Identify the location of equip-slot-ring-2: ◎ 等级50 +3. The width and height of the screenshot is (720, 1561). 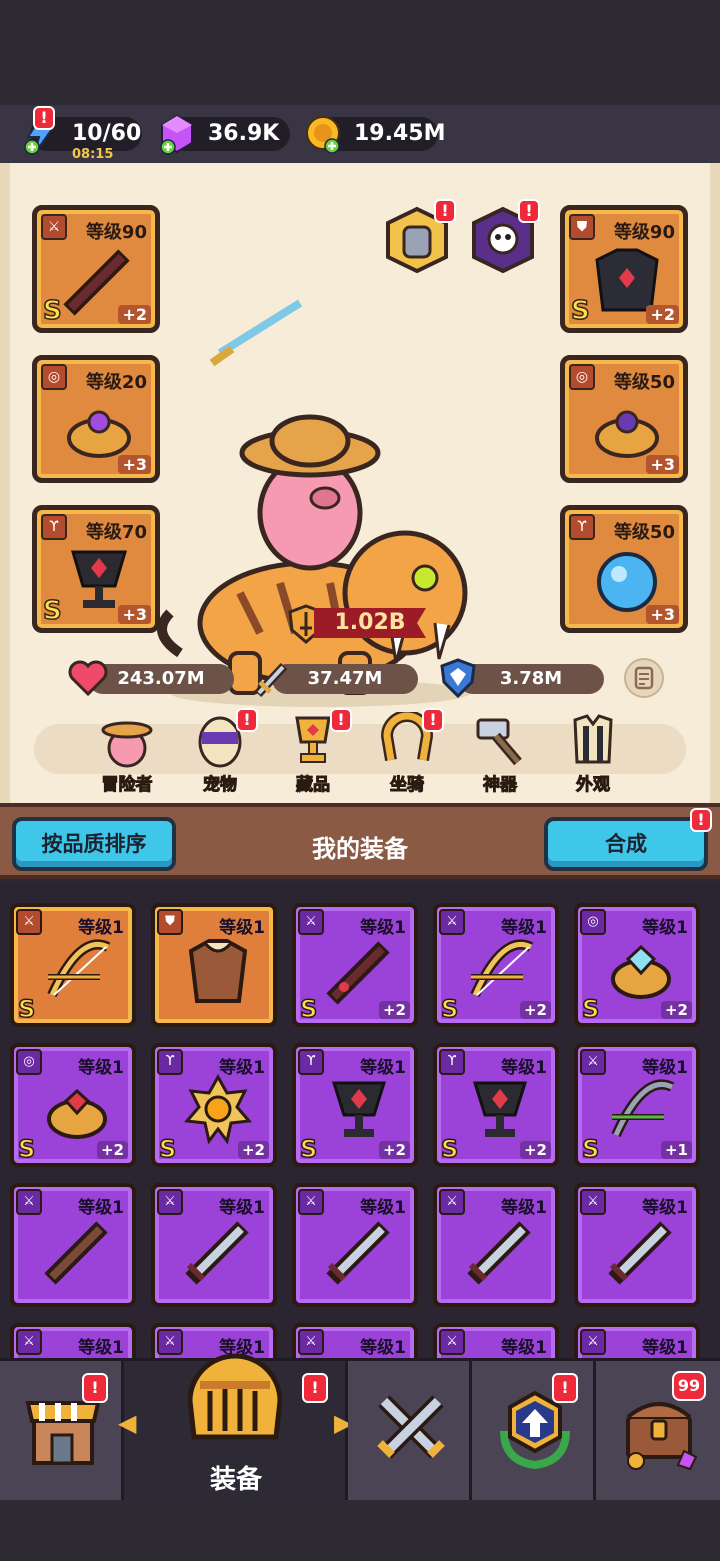
(624, 419).